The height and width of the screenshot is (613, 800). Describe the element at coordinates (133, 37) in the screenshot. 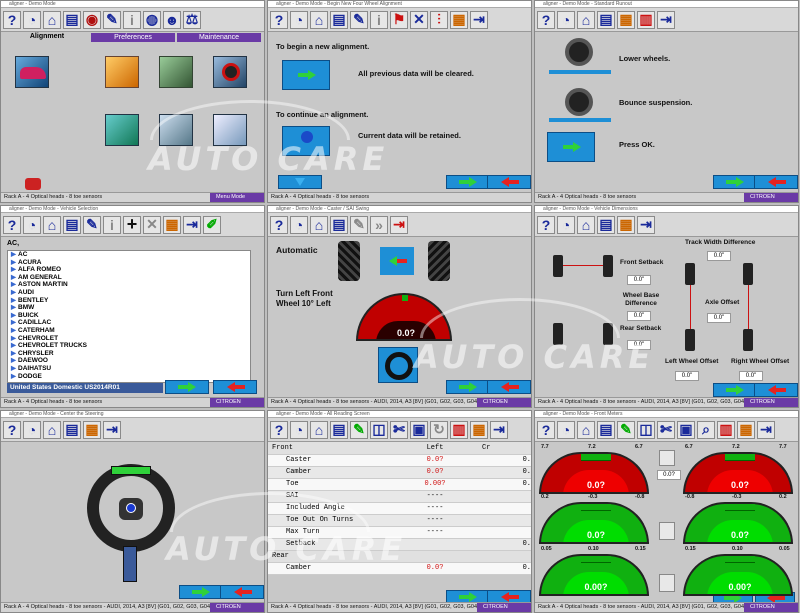

I see `tab-preferences: Preferences` at that location.